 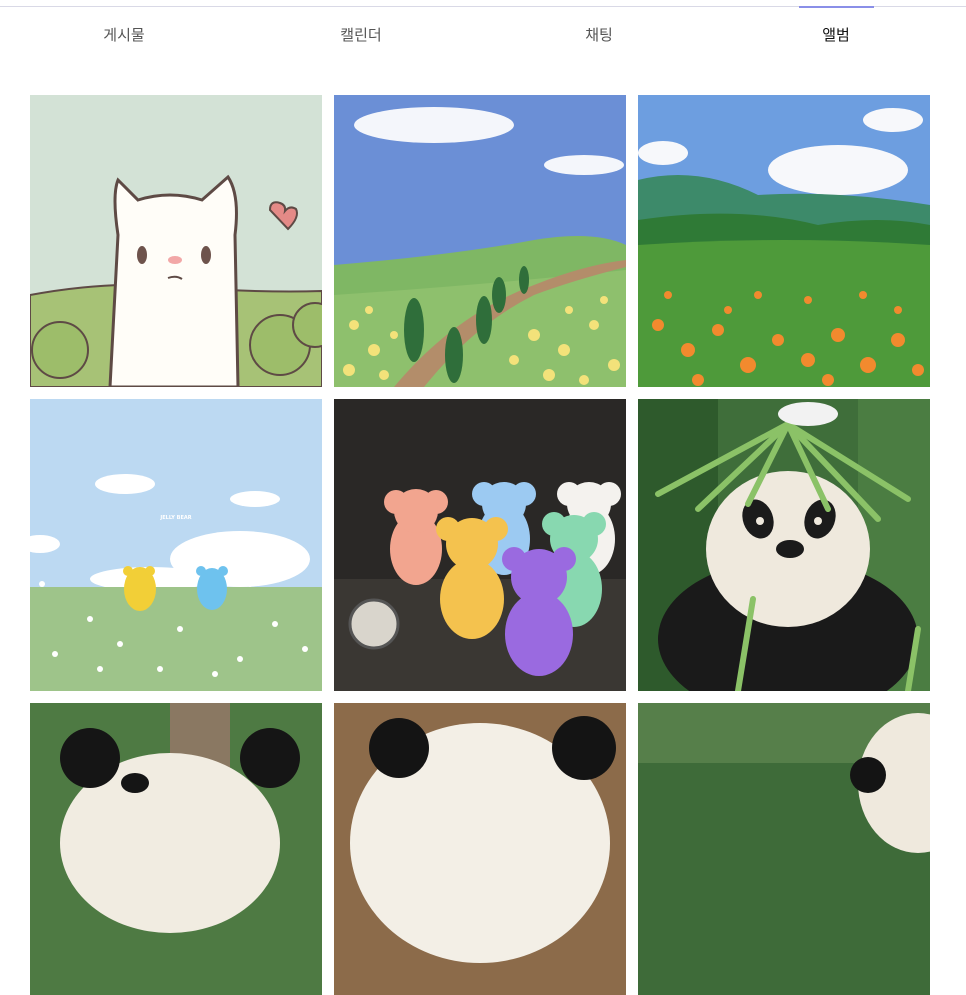 I want to click on album-photo-panda-tree, so click(x=176, y=849).